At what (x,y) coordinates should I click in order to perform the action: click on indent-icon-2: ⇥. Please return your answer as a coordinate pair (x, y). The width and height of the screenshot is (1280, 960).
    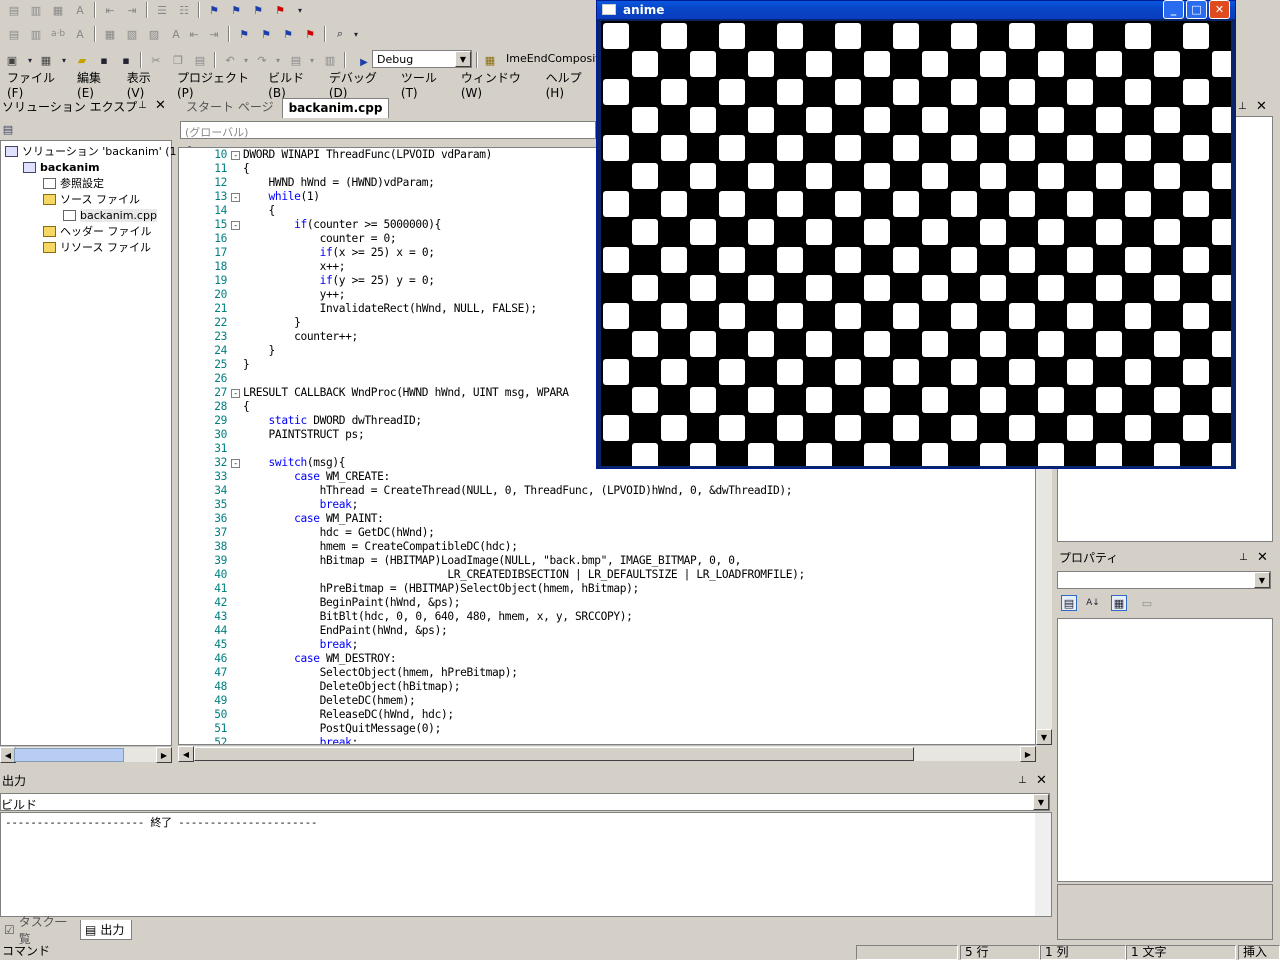
    Looking at the image, I should click on (214, 34).